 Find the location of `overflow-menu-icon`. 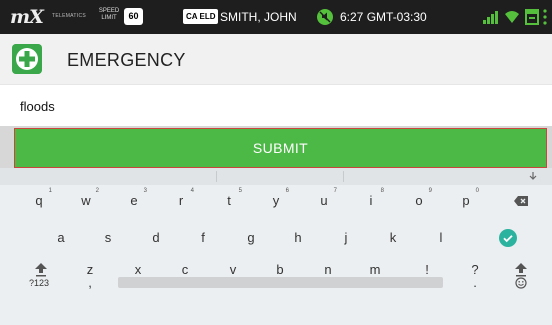

overflow-menu-icon is located at coordinates (545, 17).